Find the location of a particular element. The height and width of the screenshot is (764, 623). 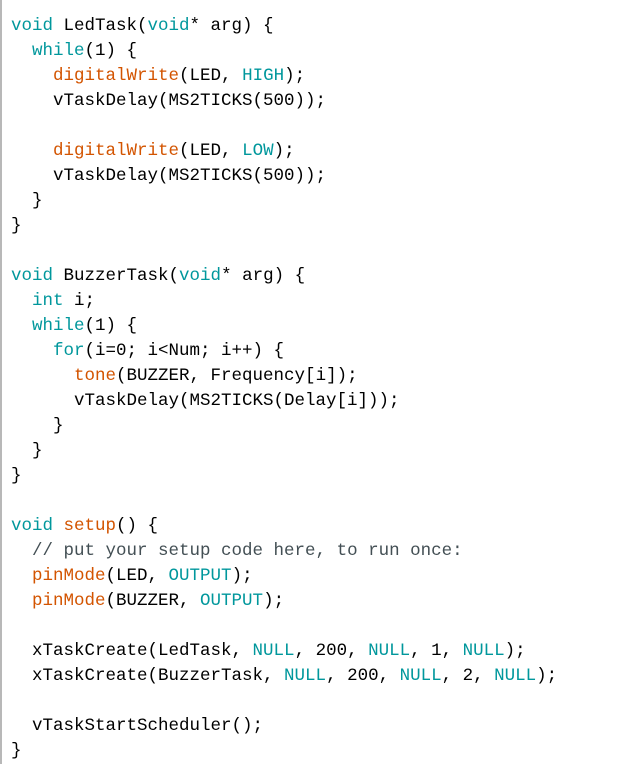

code-token: LedTask( is located at coordinates (100, 26).